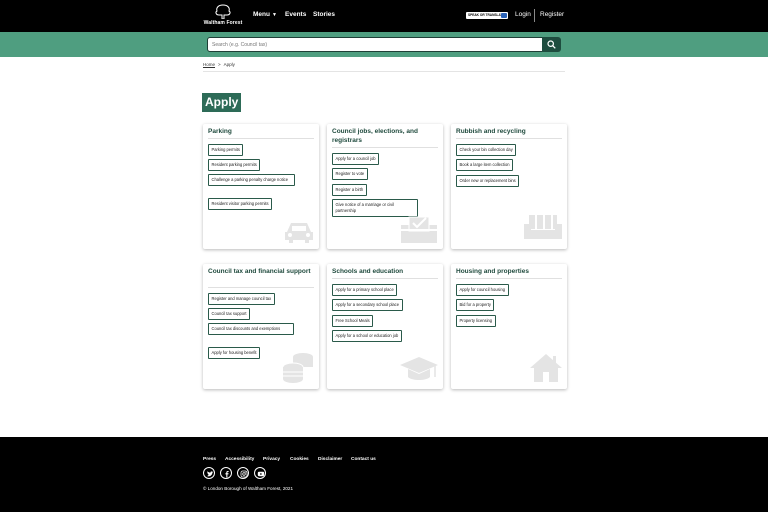  What do you see at coordinates (251, 329) in the screenshot?
I see `link-council-tax-discounts: Council tax discounts and exemptions` at bounding box center [251, 329].